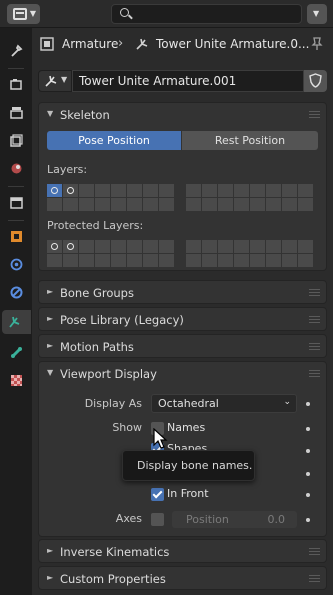 The image size is (333, 595). Describe the element at coordinates (250, 140) in the screenshot. I see `rest-position-button: Rest Position` at that location.